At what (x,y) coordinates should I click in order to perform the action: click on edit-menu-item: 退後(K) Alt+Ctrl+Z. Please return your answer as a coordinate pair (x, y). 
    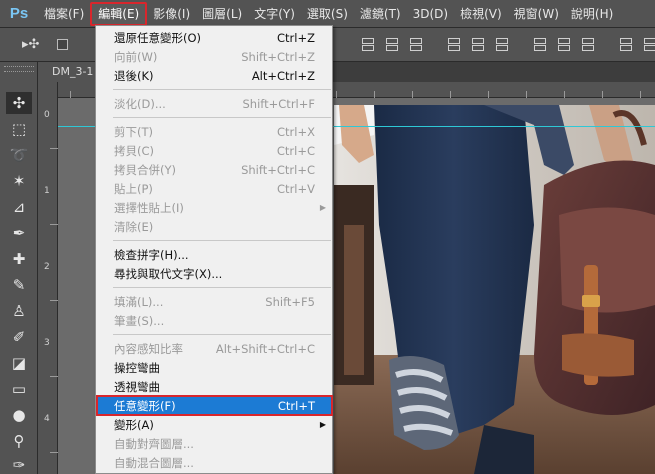
    Looking at the image, I should click on (214, 75).